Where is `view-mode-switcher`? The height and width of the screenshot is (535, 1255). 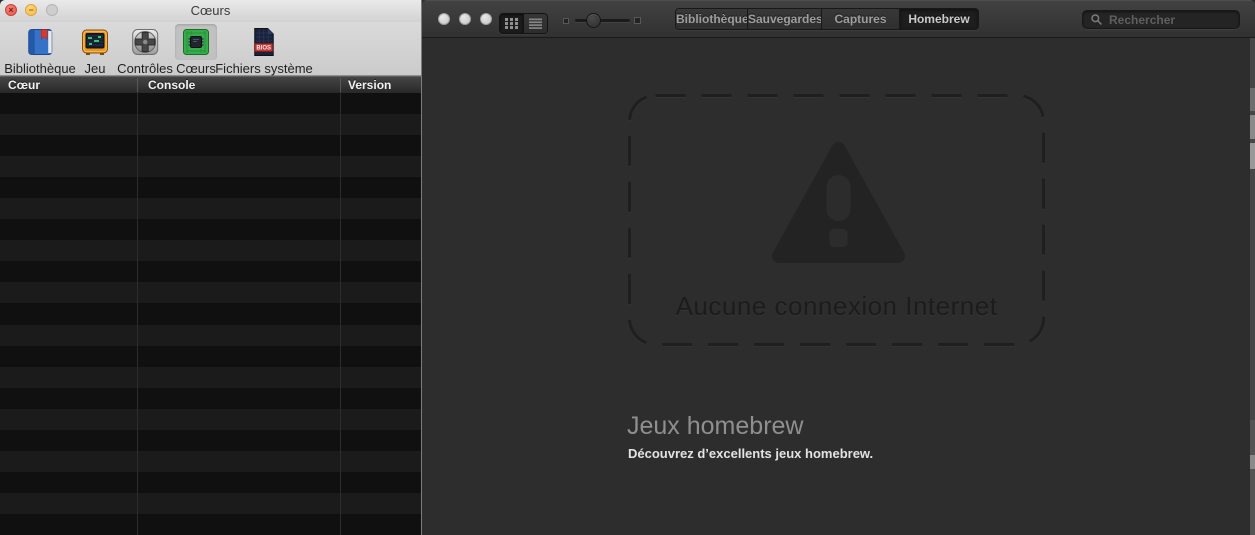 view-mode-switcher is located at coordinates (523, 23).